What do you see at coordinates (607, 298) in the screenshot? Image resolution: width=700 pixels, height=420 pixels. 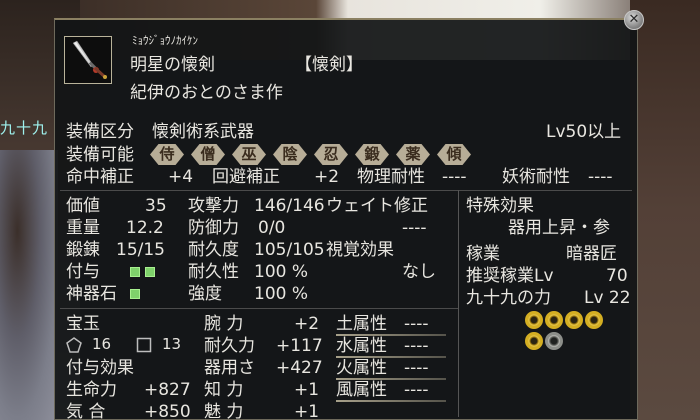 I see `tsukumo-power-value: Lv 22` at bounding box center [607, 298].